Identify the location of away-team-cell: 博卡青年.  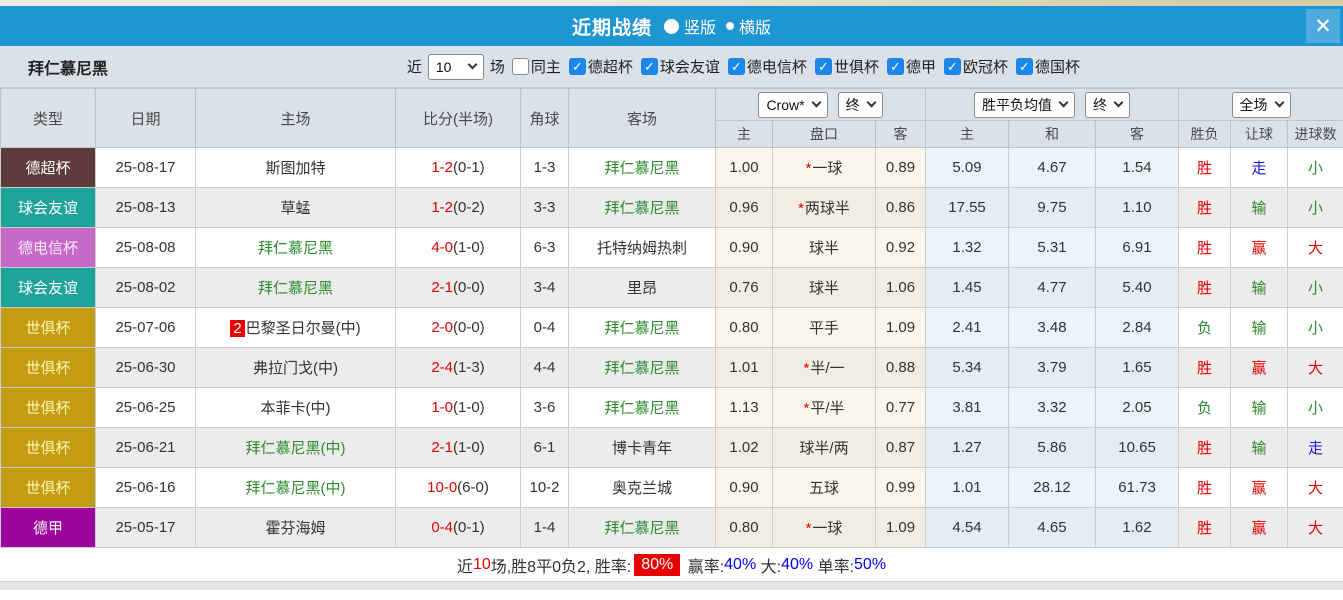
(642, 447).